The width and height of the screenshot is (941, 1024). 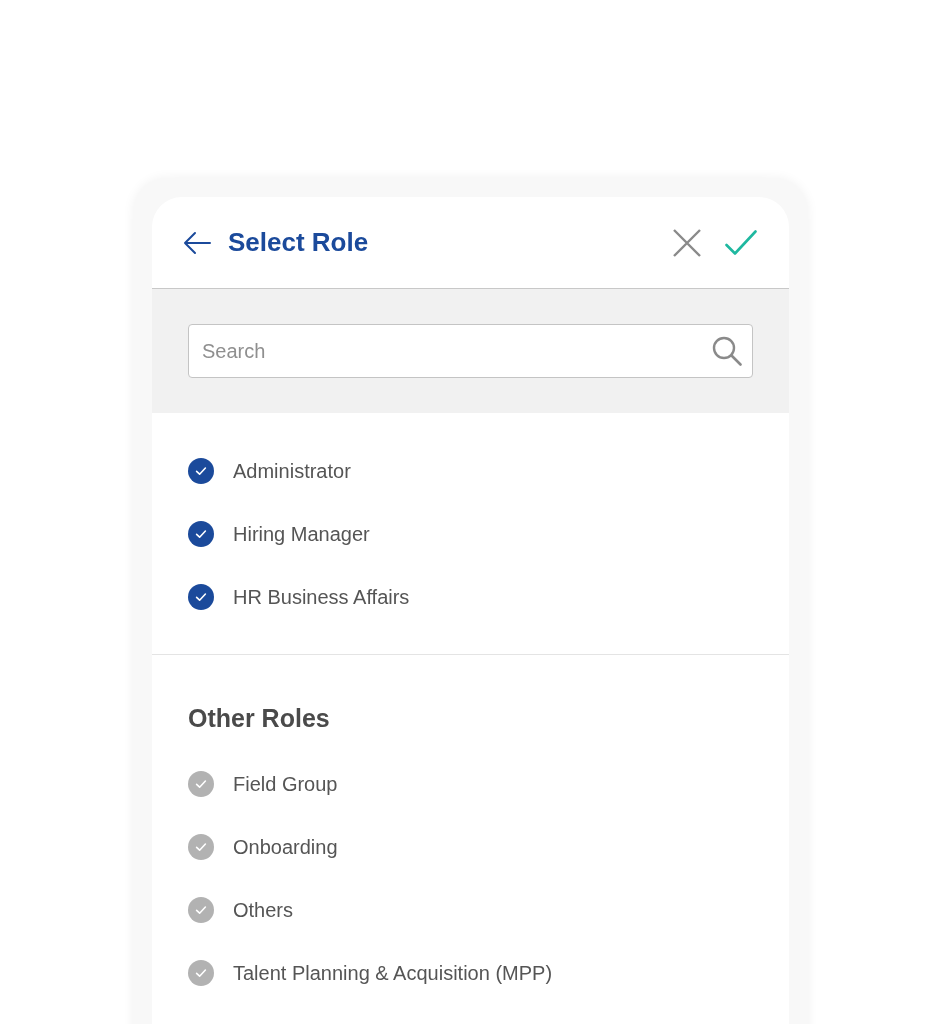 I want to click on close-icon, so click(x=687, y=242).